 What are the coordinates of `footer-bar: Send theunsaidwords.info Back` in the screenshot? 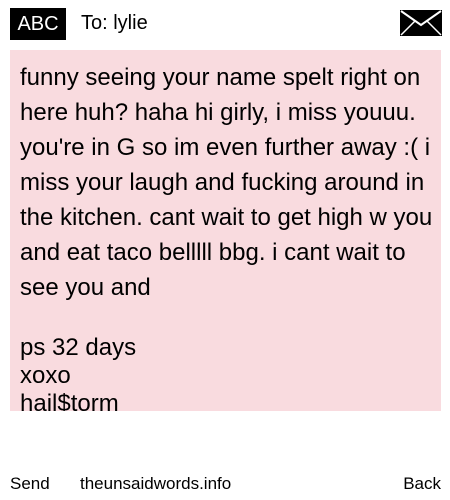 It's located at (225, 485).